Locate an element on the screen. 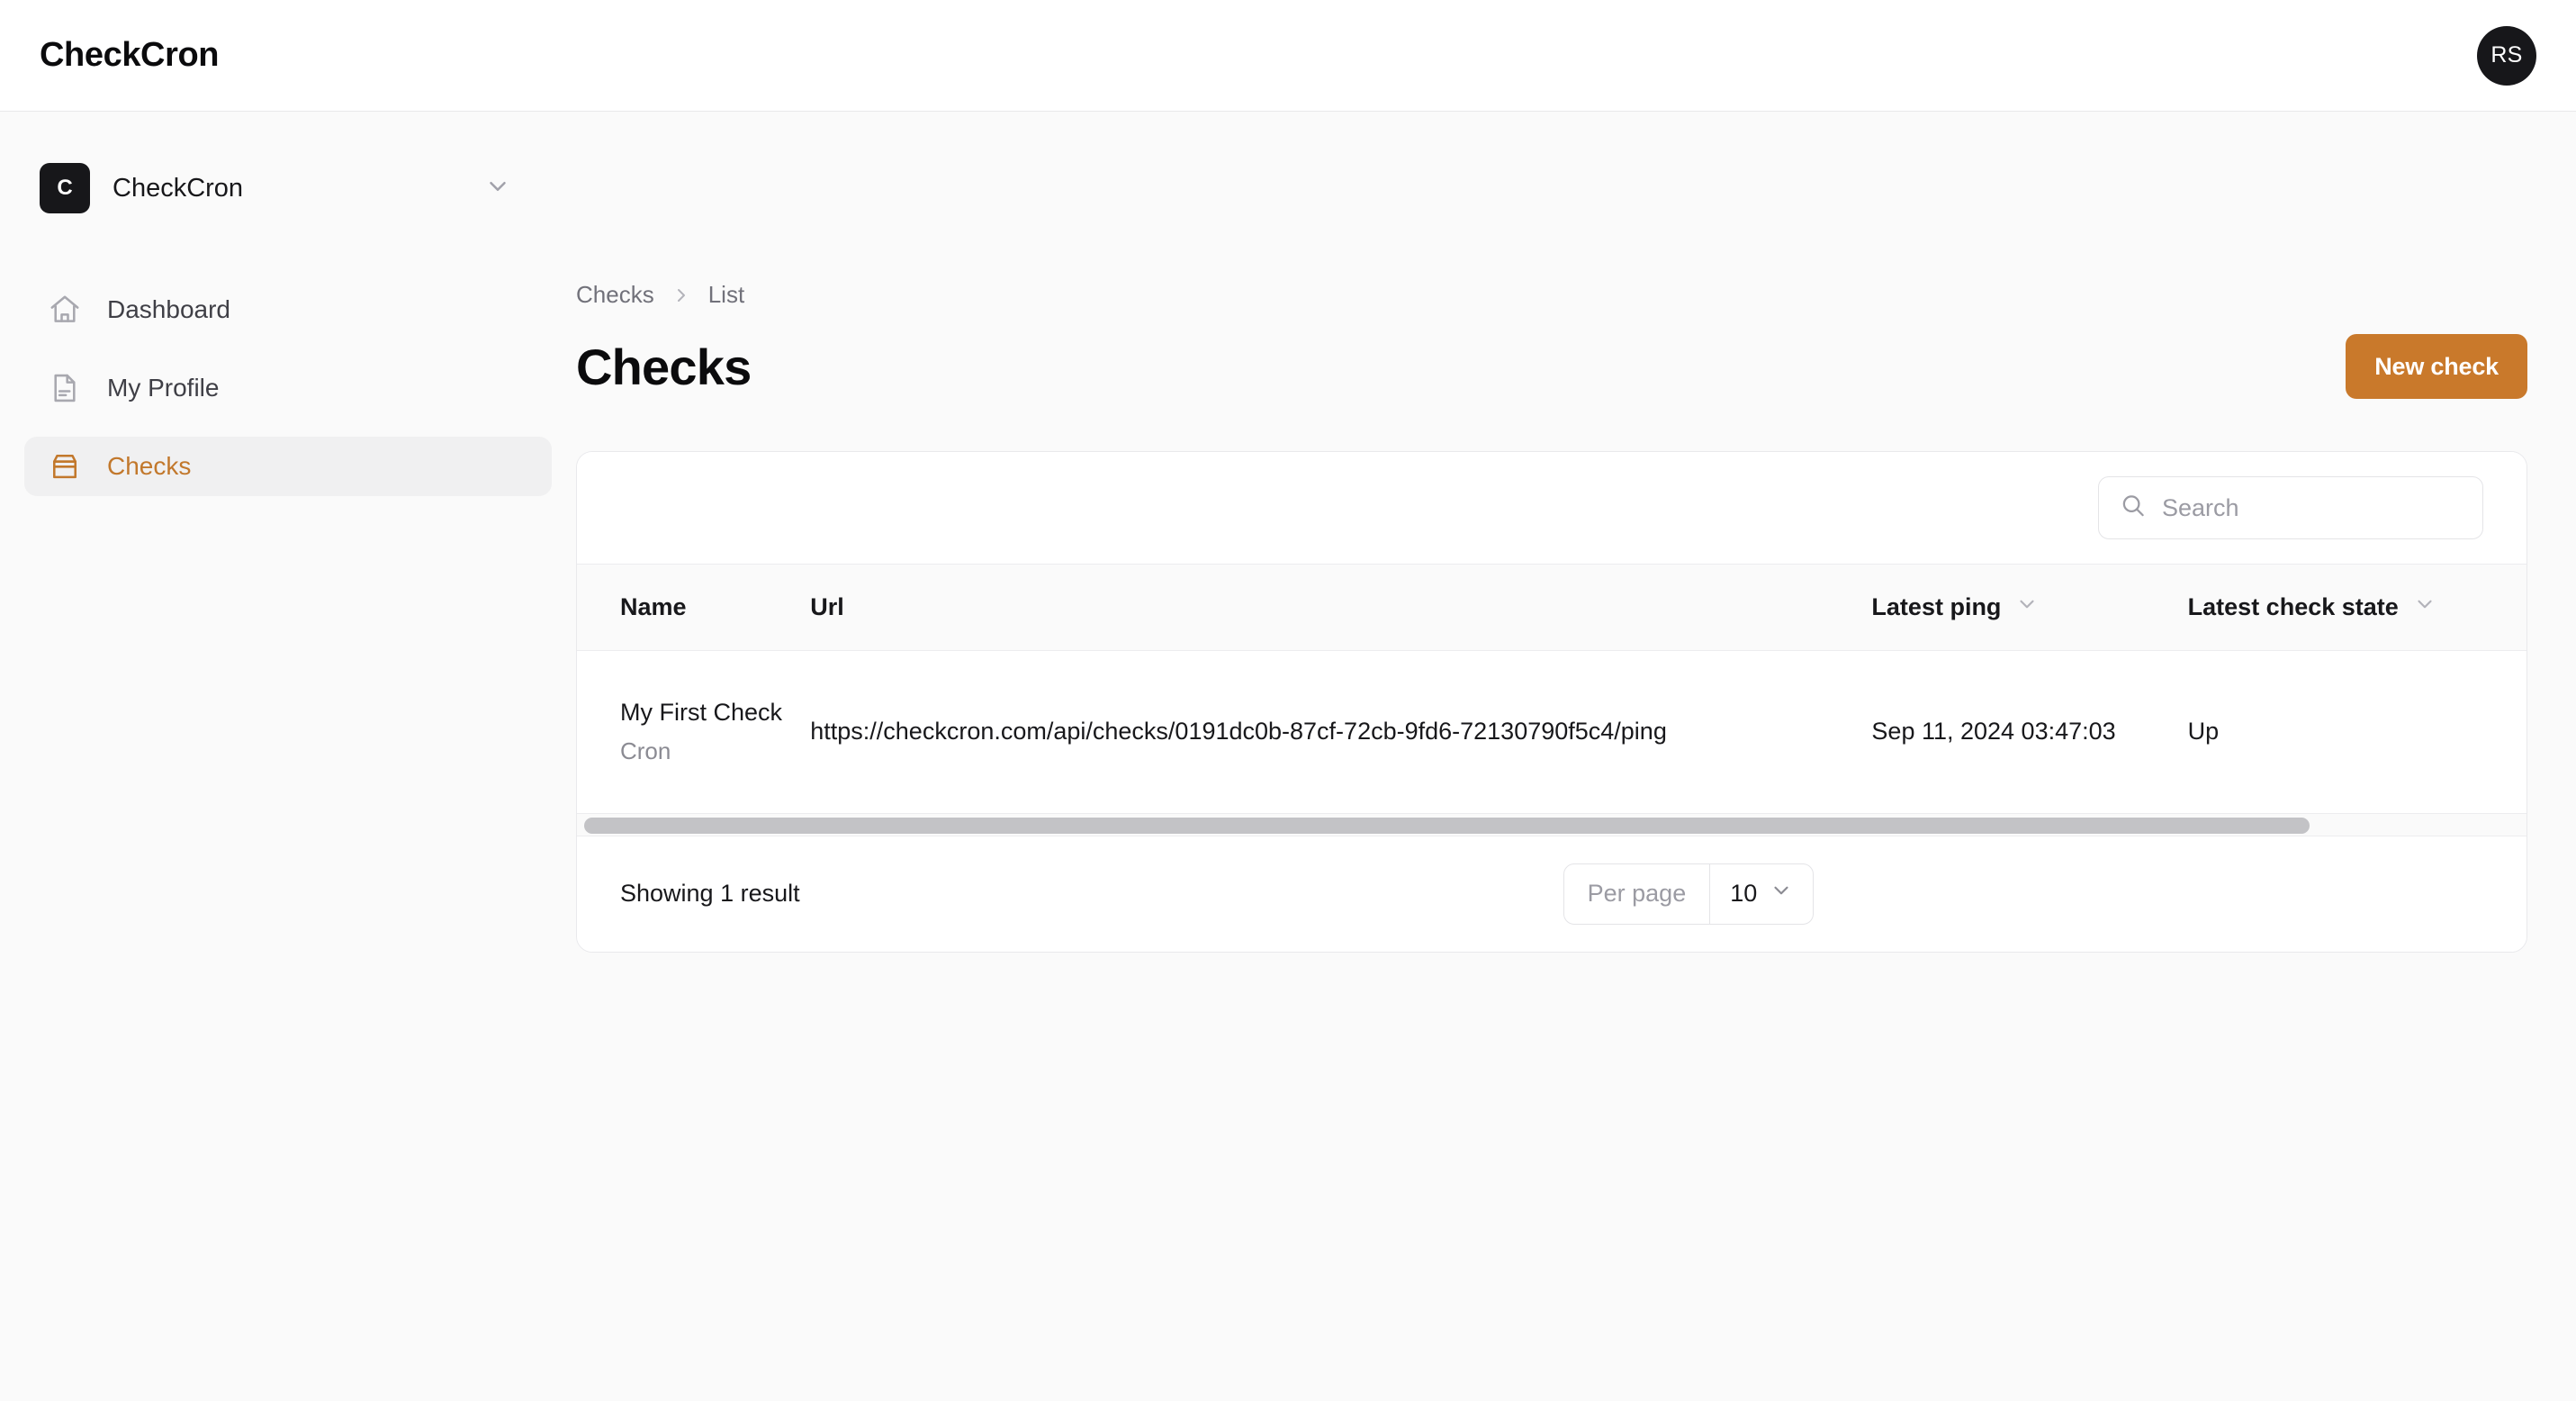  new-check-button: New check is located at coordinates (2436, 366).